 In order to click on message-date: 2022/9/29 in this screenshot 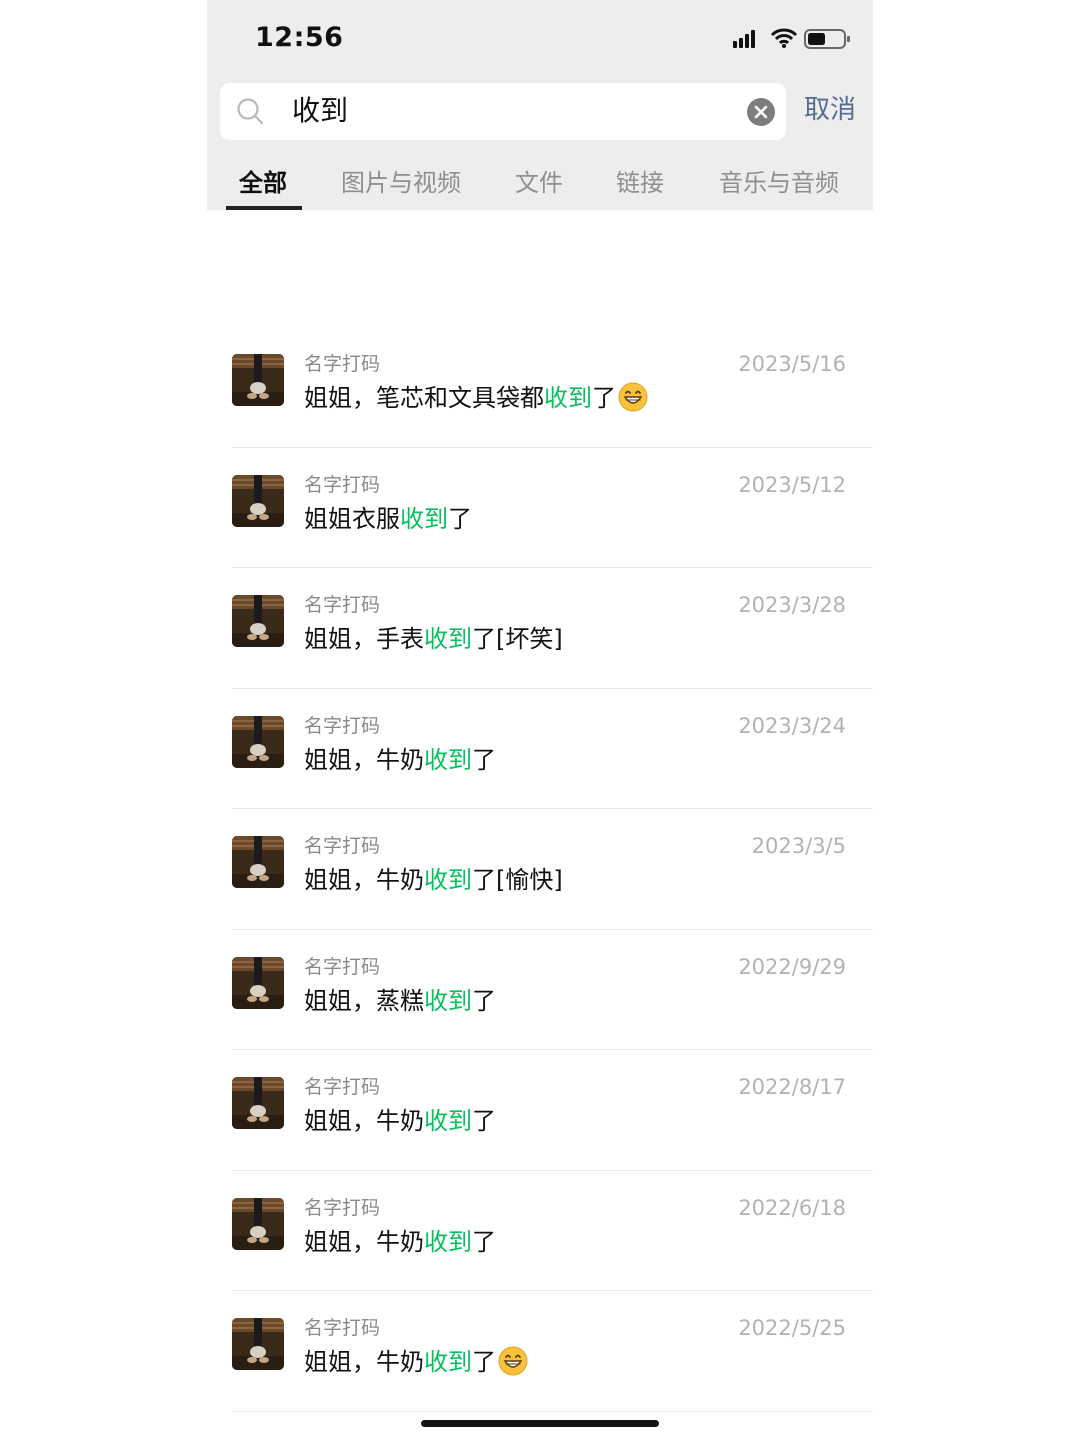, I will do `click(792, 966)`.